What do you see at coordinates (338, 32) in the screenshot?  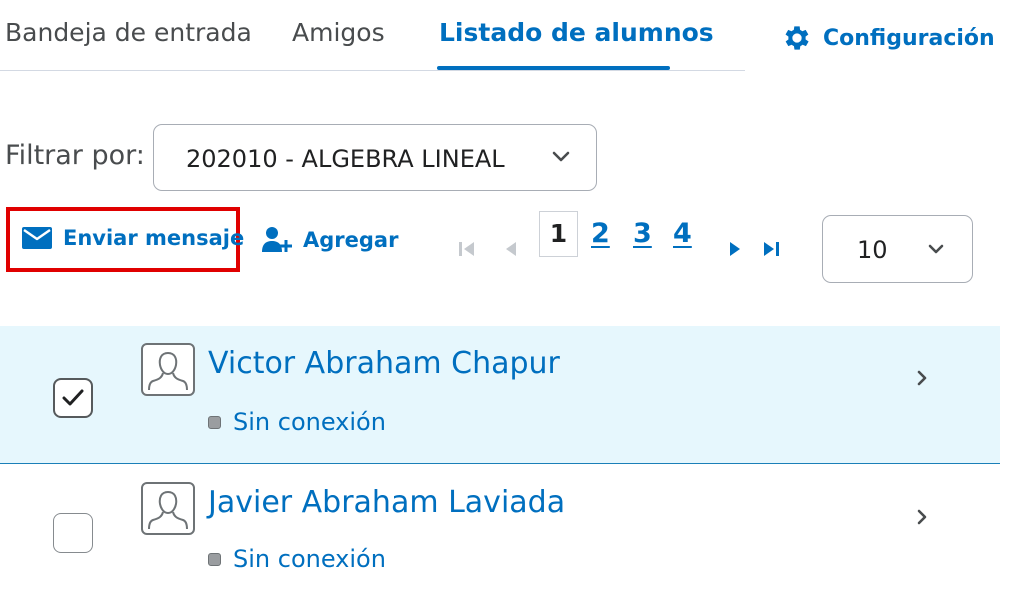 I see `tab-friends: Amigos` at bounding box center [338, 32].